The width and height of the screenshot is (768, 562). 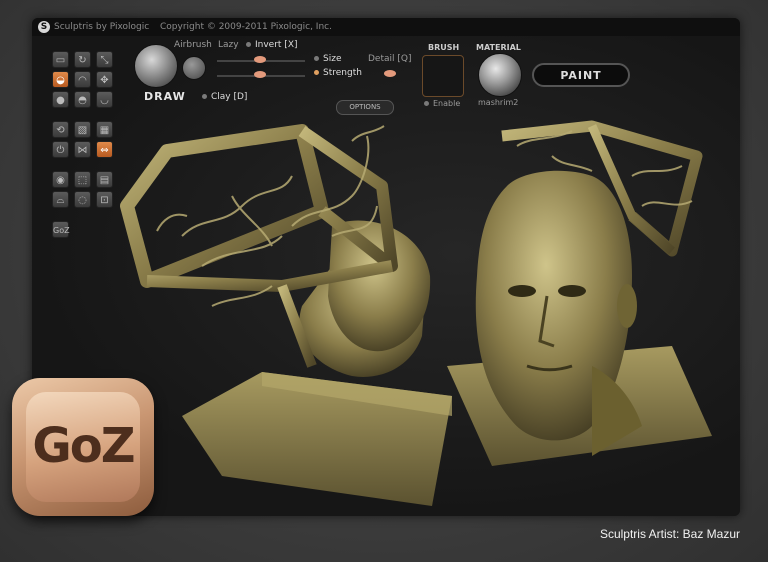 What do you see at coordinates (60, 99) in the screenshot?
I see `tool-inflate-icon: ●` at bounding box center [60, 99].